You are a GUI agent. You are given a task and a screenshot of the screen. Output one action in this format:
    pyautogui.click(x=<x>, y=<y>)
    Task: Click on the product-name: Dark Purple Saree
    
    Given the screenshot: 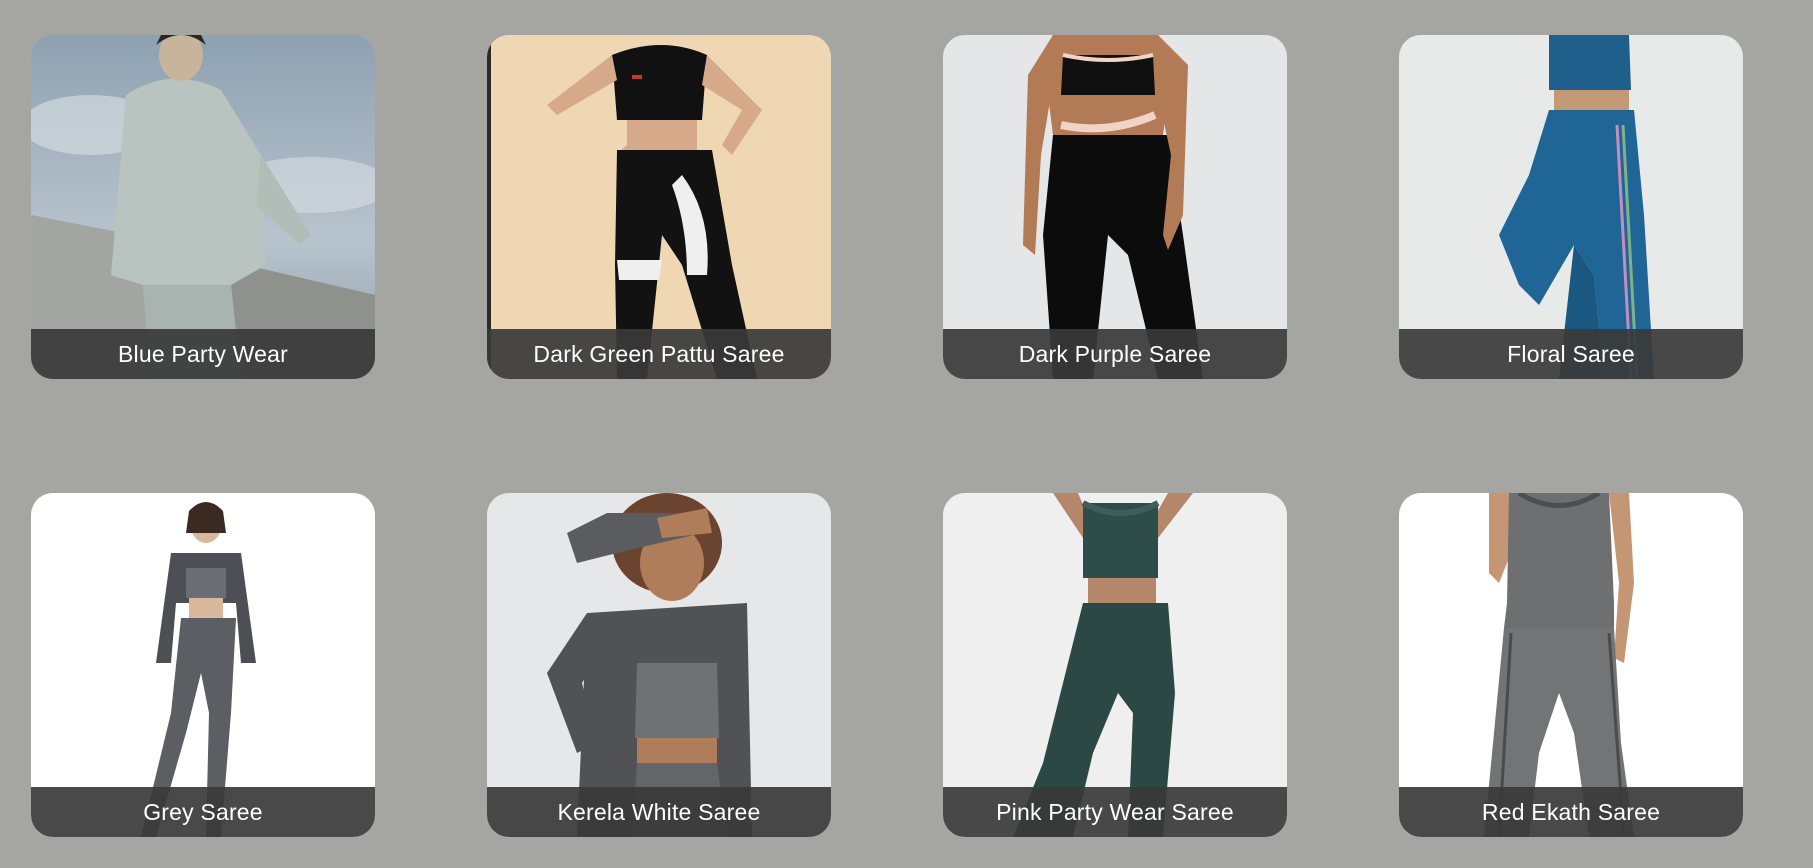 What is the action you would take?
    pyautogui.click(x=1115, y=354)
    